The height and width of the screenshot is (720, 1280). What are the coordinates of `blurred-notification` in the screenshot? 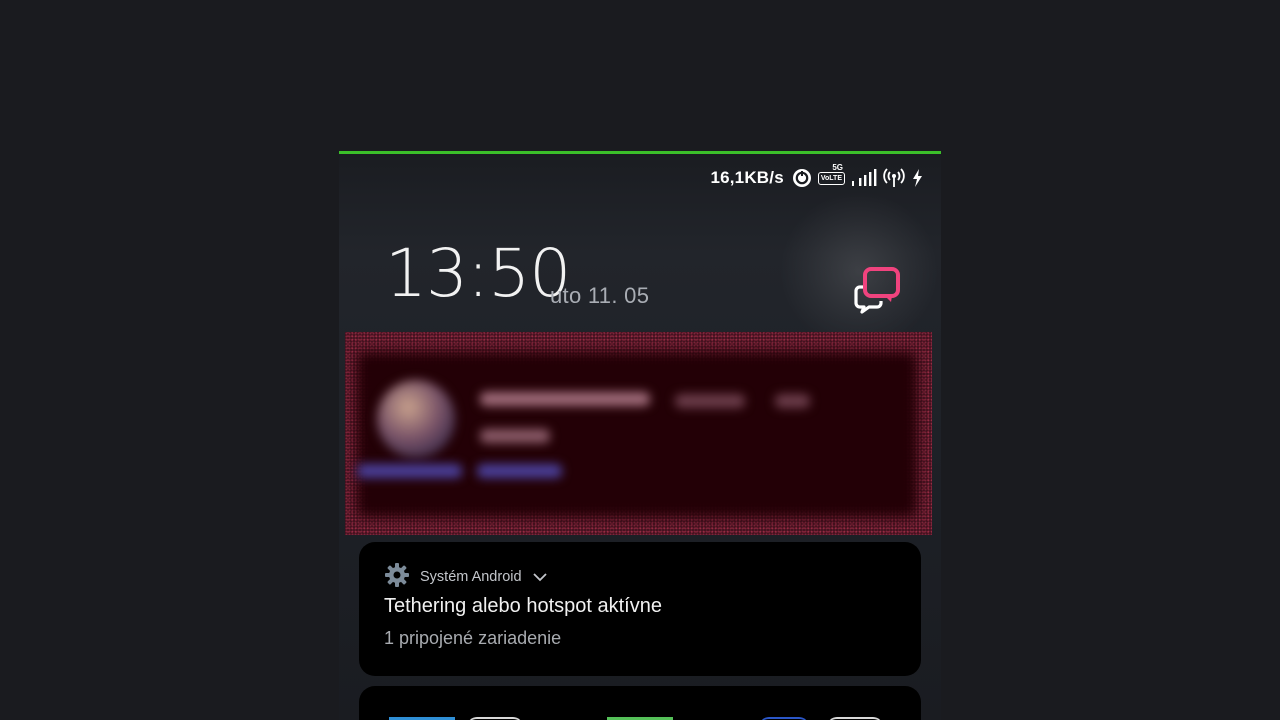 It's located at (638, 433).